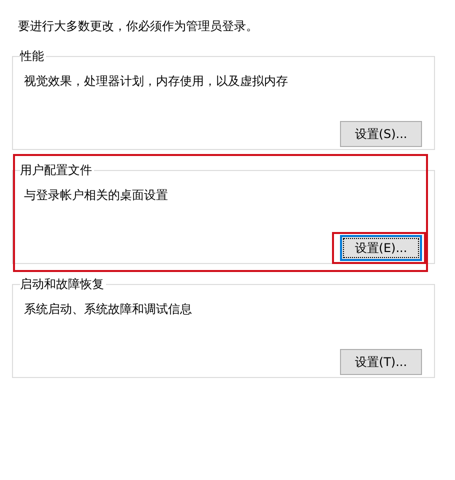 The height and width of the screenshot is (480, 455). Describe the element at coordinates (32, 56) in the screenshot. I see `group-title: 性能` at that location.